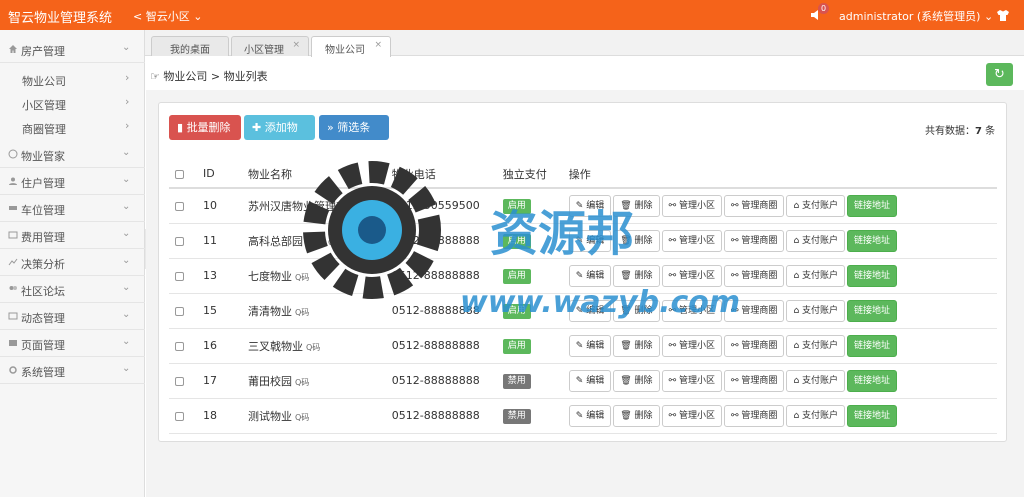 This screenshot has width=1024, height=497. Describe the element at coordinates (167, 16) in the screenshot. I see `community-switcher: < 智云小区 ⌄` at that location.